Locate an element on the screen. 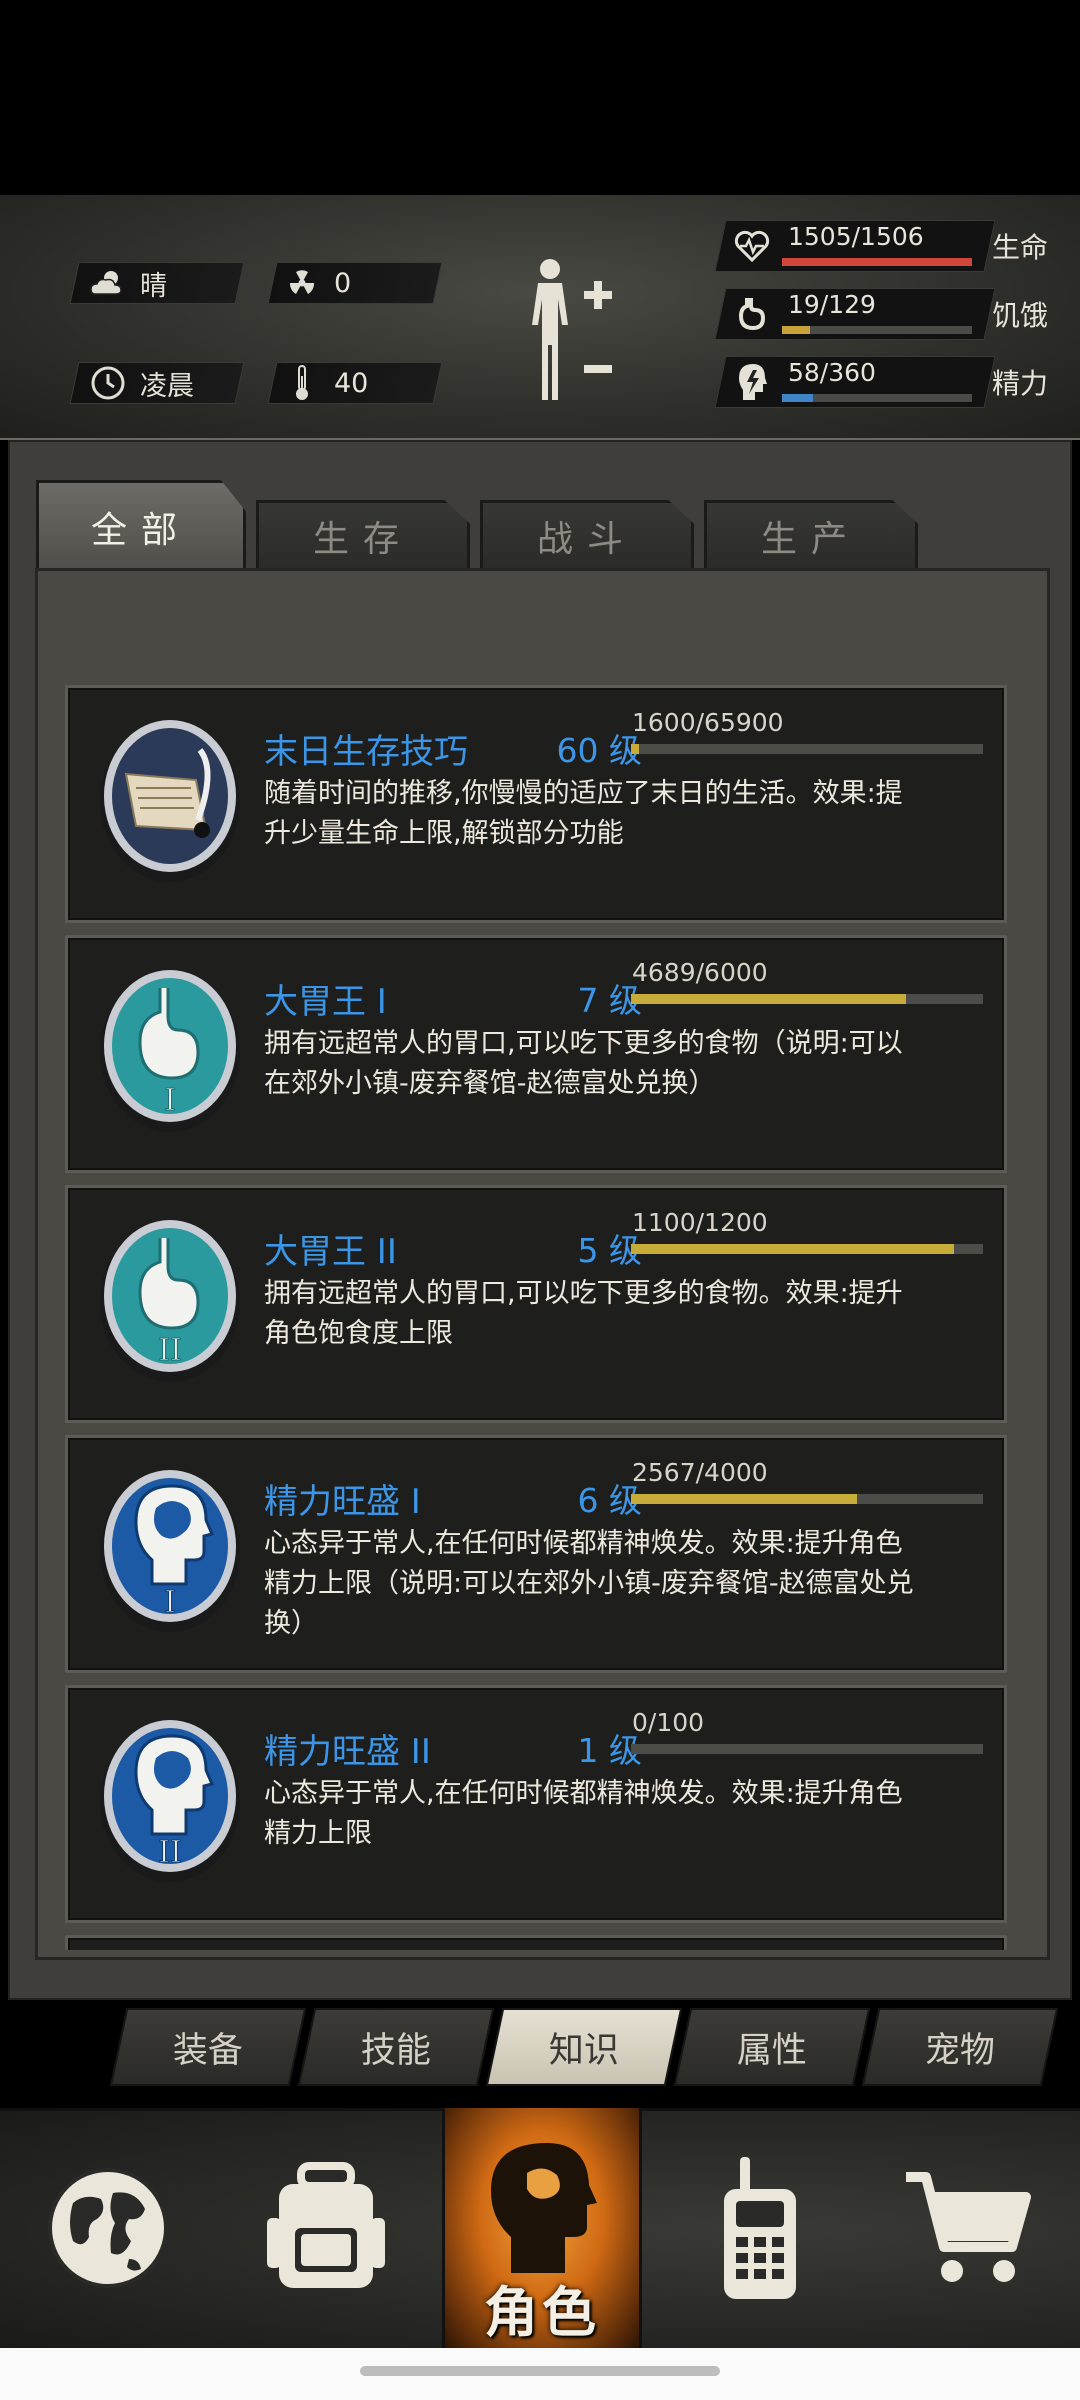 Image resolution: width=1080 pixels, height=2400 pixels. skill-description: 心态异于常人,在任何时候都精神焕发。效果:提升角色精力上限 is located at coordinates (583, 1813).